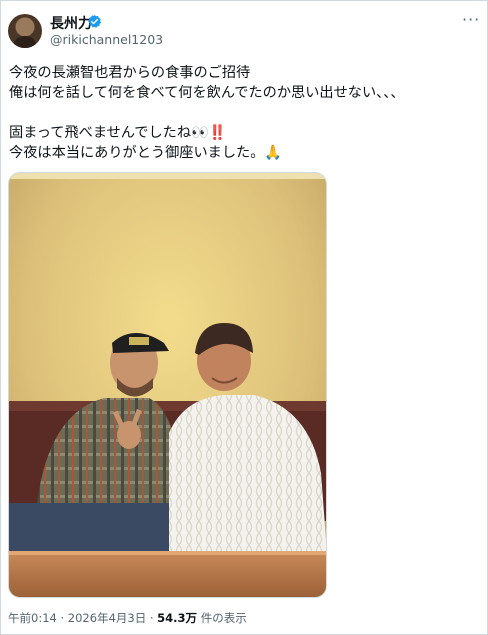 This screenshot has height=635, width=488. I want to click on tweet-time: 午前0:14, so click(32, 618).